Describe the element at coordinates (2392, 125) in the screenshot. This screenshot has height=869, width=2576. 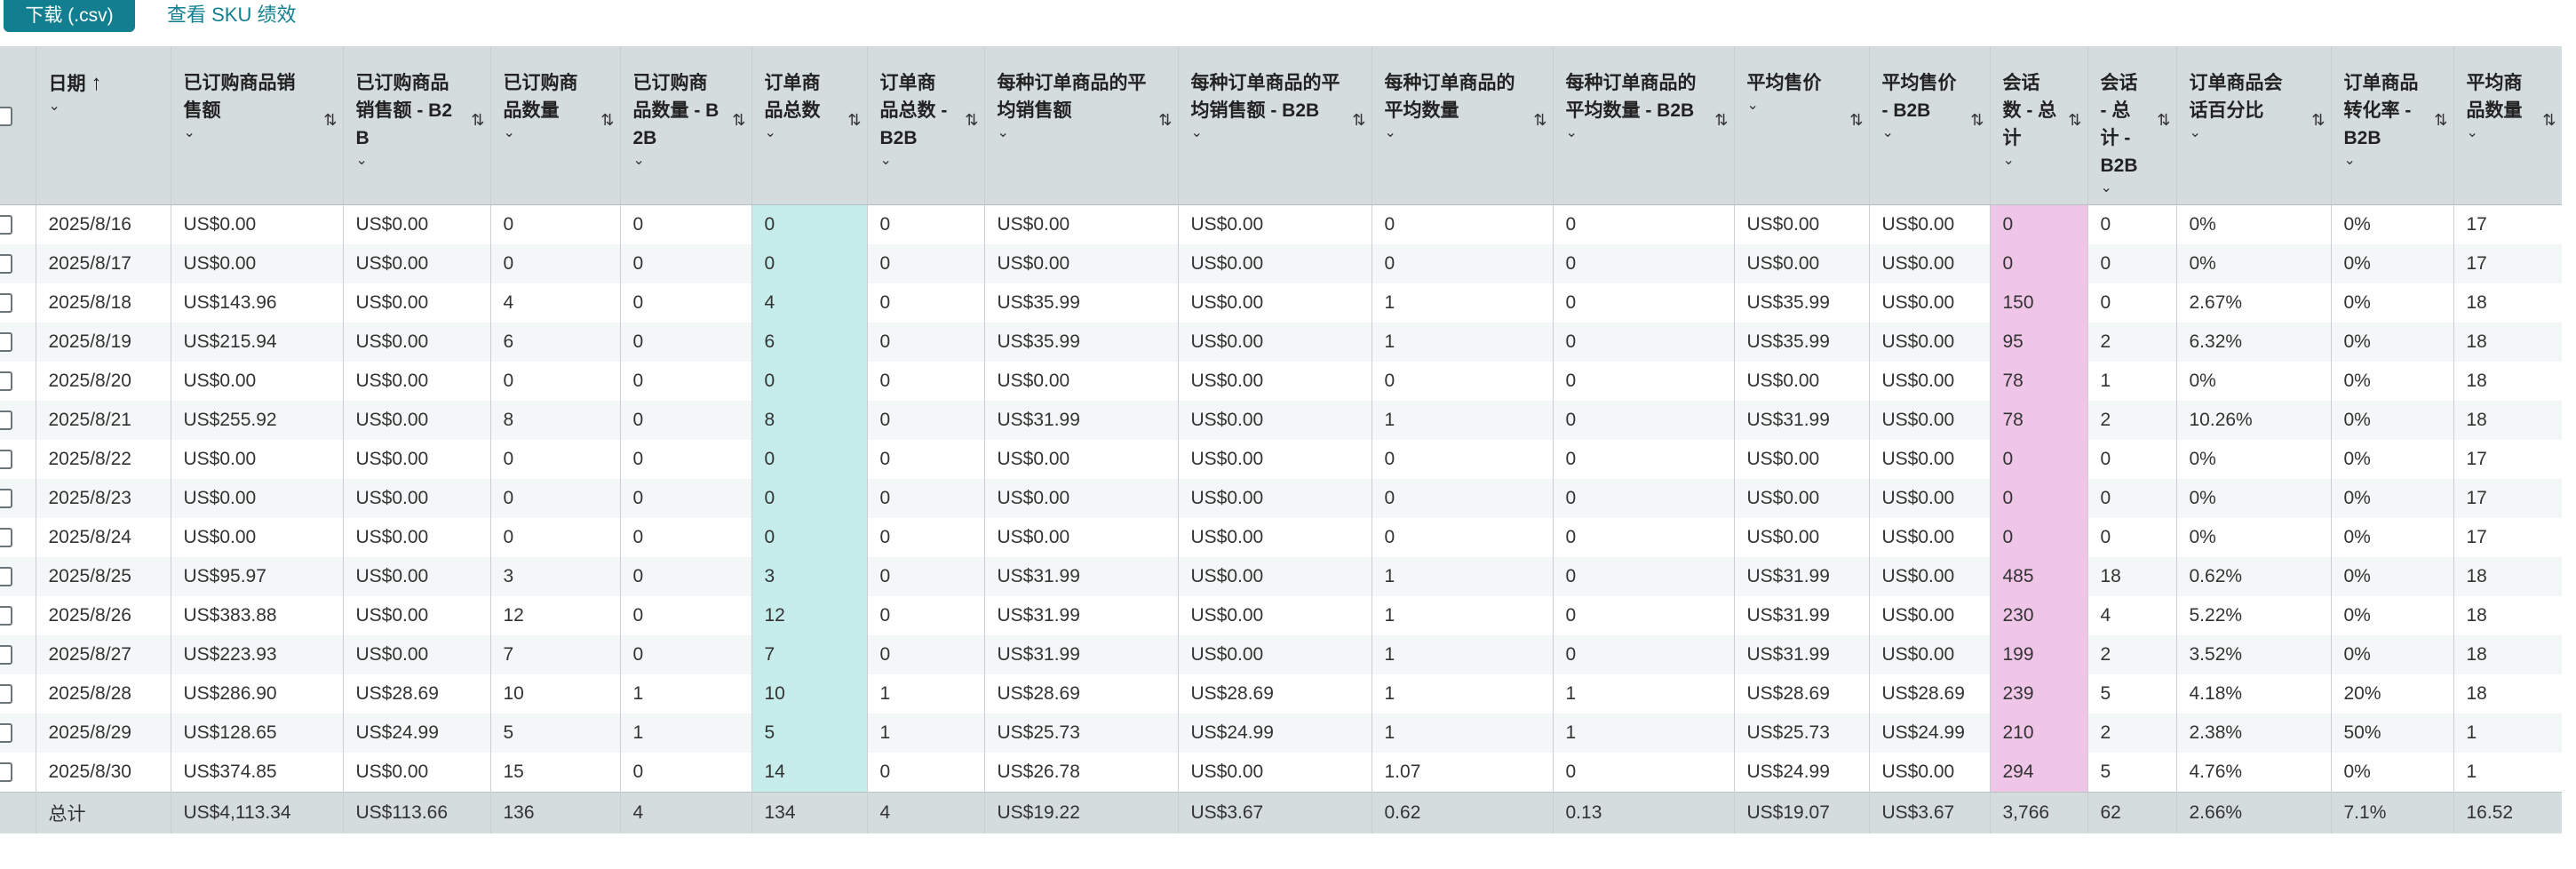
I see `column-header-16: 订单商品转化率 - B2B ⌄ ⇅` at that location.